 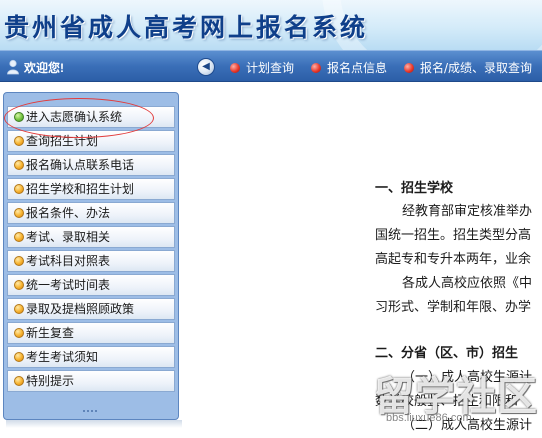 I want to click on section-heading: 二、分省（区、市）招生, so click(x=447, y=353).